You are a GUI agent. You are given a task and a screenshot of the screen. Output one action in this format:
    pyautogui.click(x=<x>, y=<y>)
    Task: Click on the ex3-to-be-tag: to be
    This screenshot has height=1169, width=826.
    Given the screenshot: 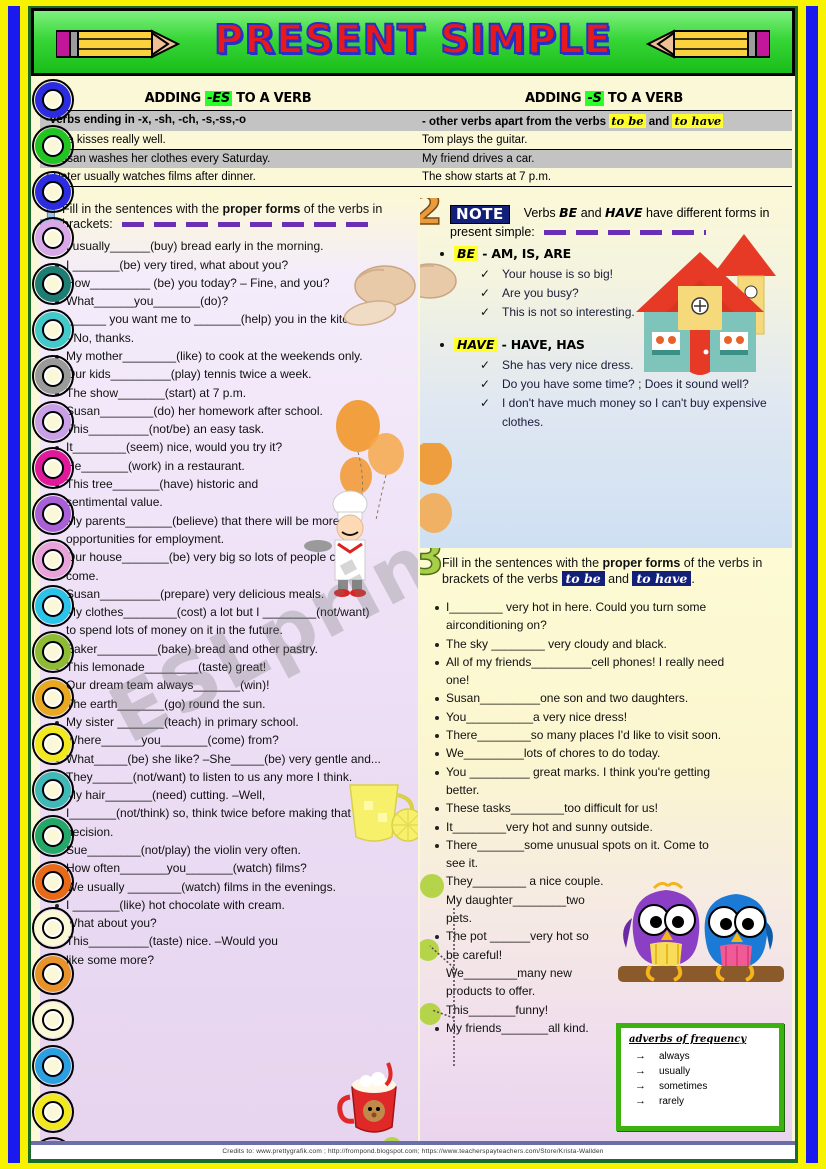 What is the action you would take?
    pyautogui.click(x=583, y=578)
    